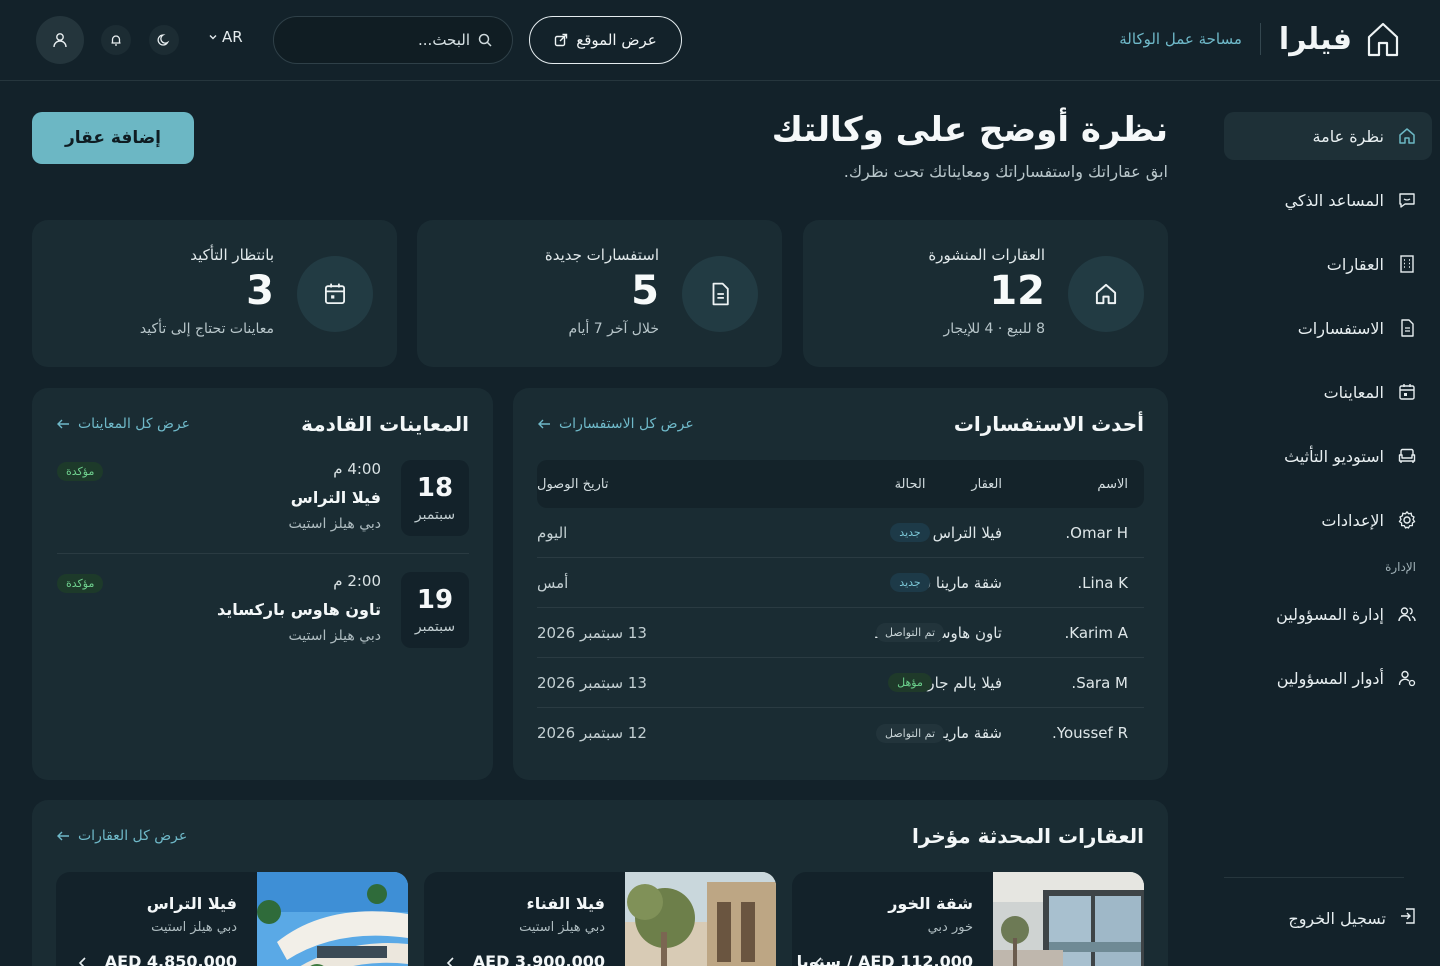 The height and width of the screenshot is (966, 1440). Describe the element at coordinates (1352, 520) in the screenshot. I see `sidebar-item-label: الإعدادات` at that location.